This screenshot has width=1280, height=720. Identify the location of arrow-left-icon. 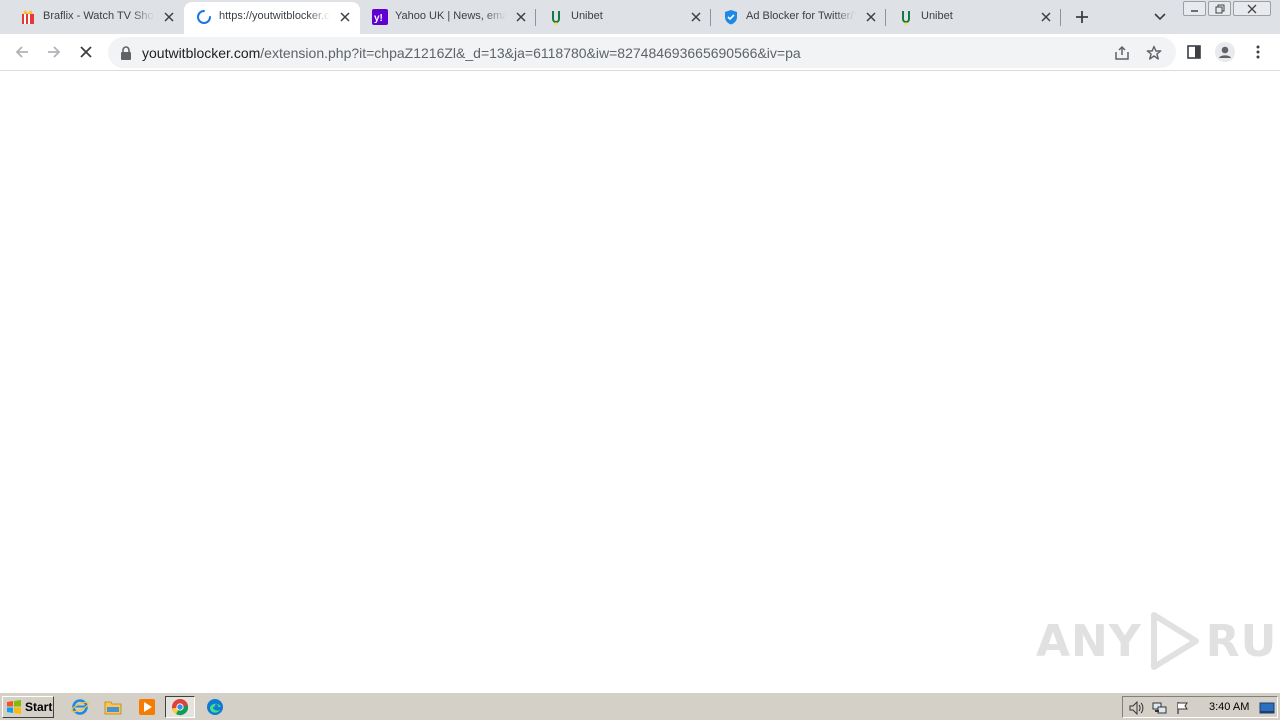
(21, 52).